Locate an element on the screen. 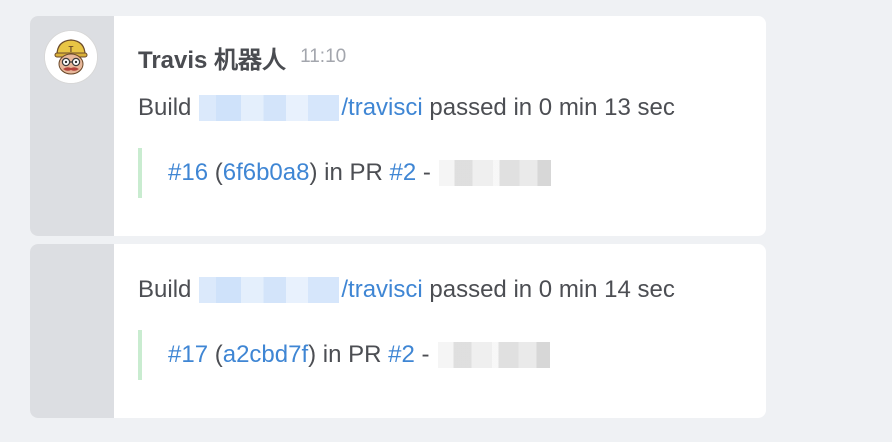 The width and height of the screenshot is (892, 442). travis-mascot-icon: T is located at coordinates (71, 57).